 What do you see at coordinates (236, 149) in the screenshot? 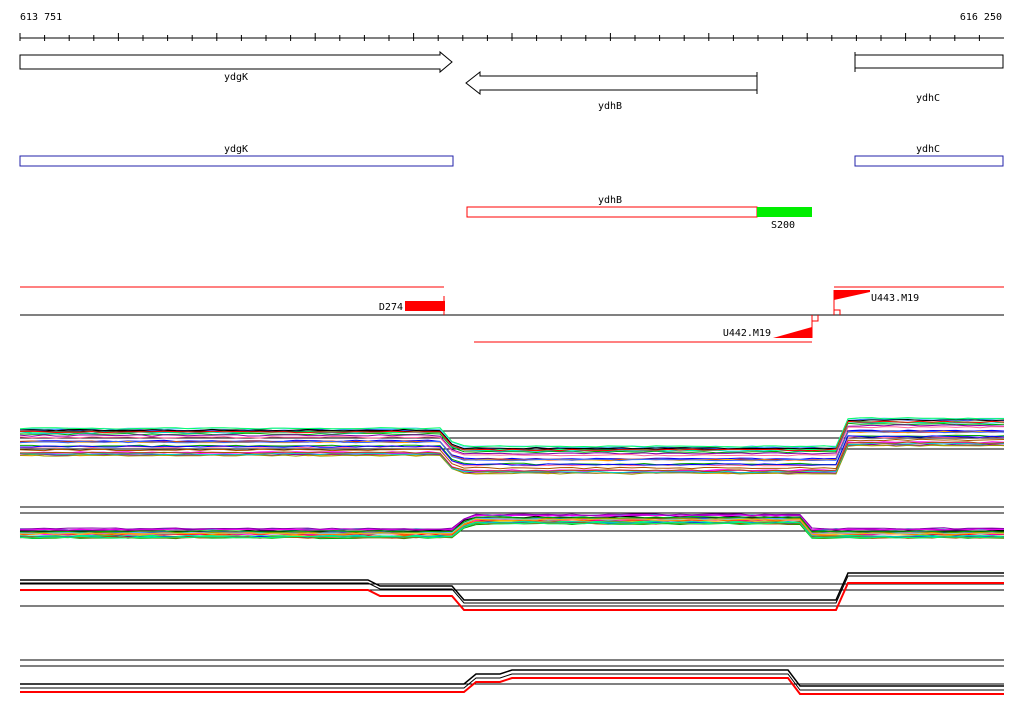
I see `annotation-label-ydgK: ydgK` at bounding box center [236, 149].